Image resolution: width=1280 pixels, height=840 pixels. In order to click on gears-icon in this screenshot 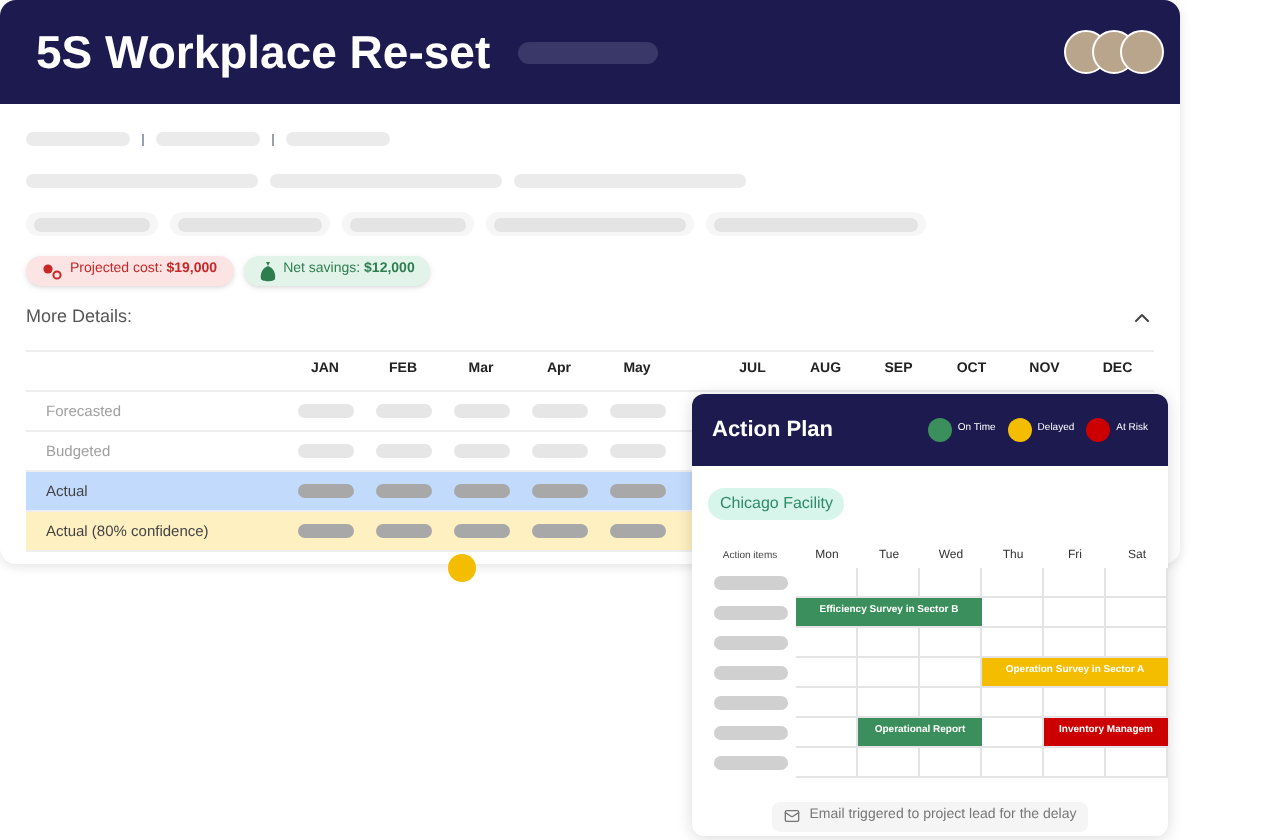, I will do `click(52, 271)`.